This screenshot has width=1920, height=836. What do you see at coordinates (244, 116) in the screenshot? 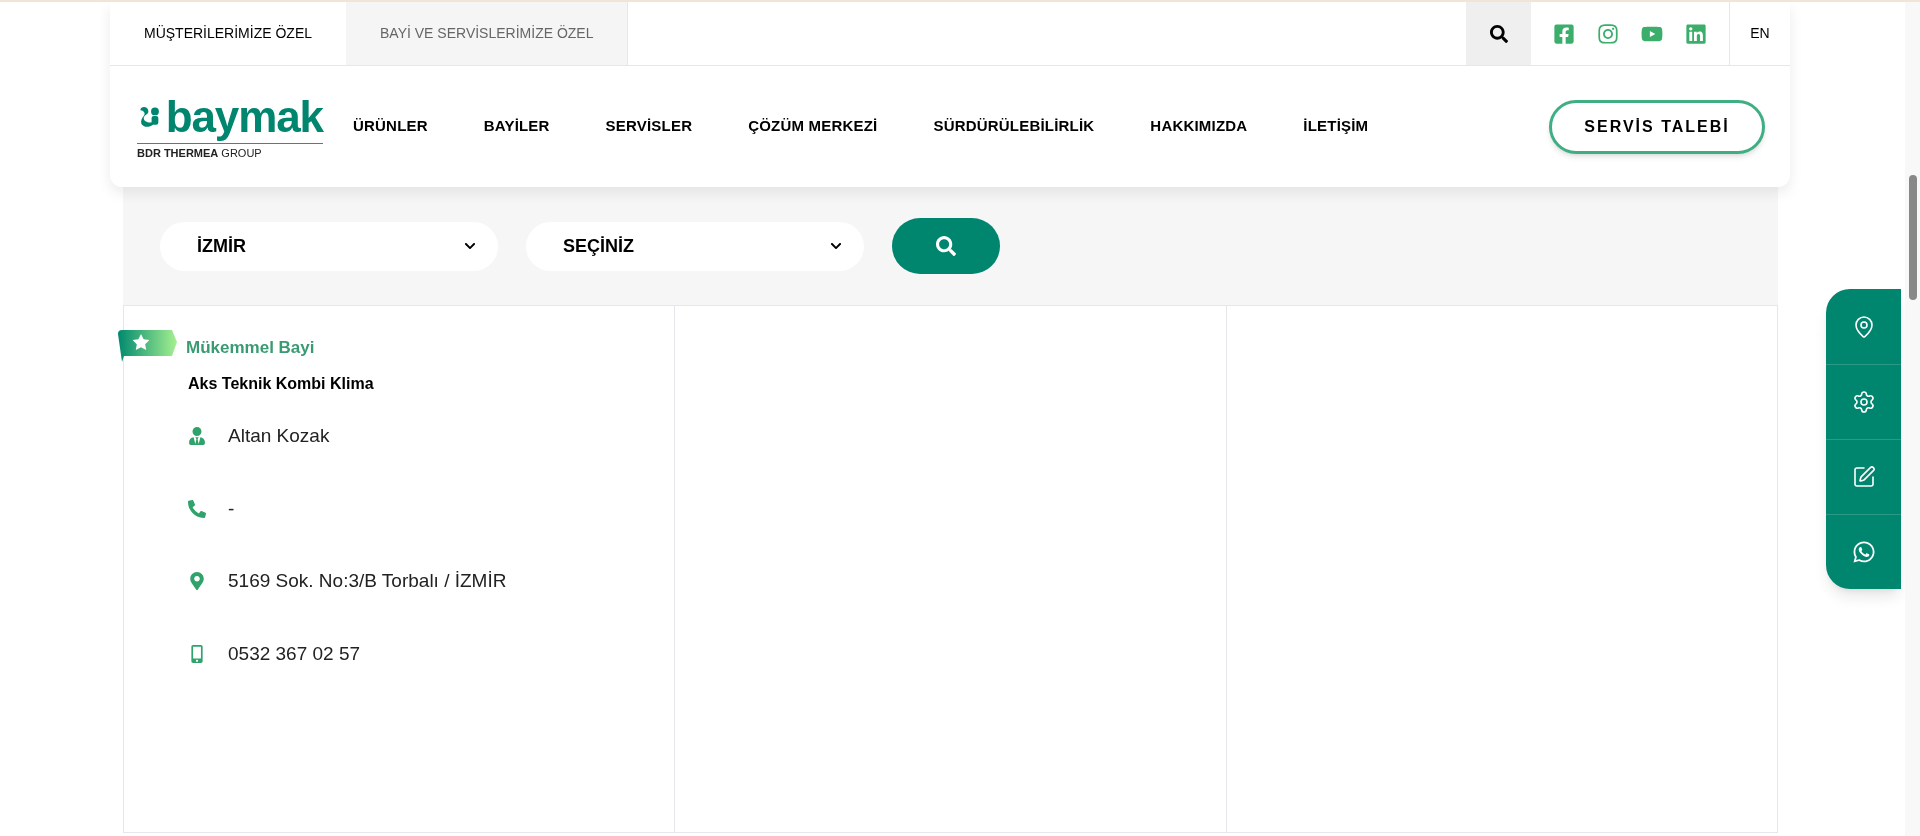
I see `logo-wordmark: baymak` at bounding box center [244, 116].